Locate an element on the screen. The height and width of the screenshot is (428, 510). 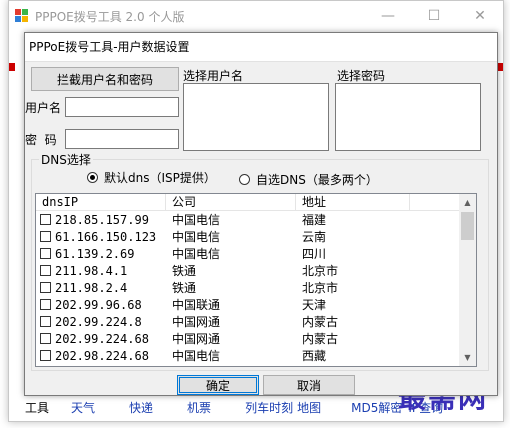
table-row: 61.166.150.123 中国电信 云南 is located at coordinates (256, 236).